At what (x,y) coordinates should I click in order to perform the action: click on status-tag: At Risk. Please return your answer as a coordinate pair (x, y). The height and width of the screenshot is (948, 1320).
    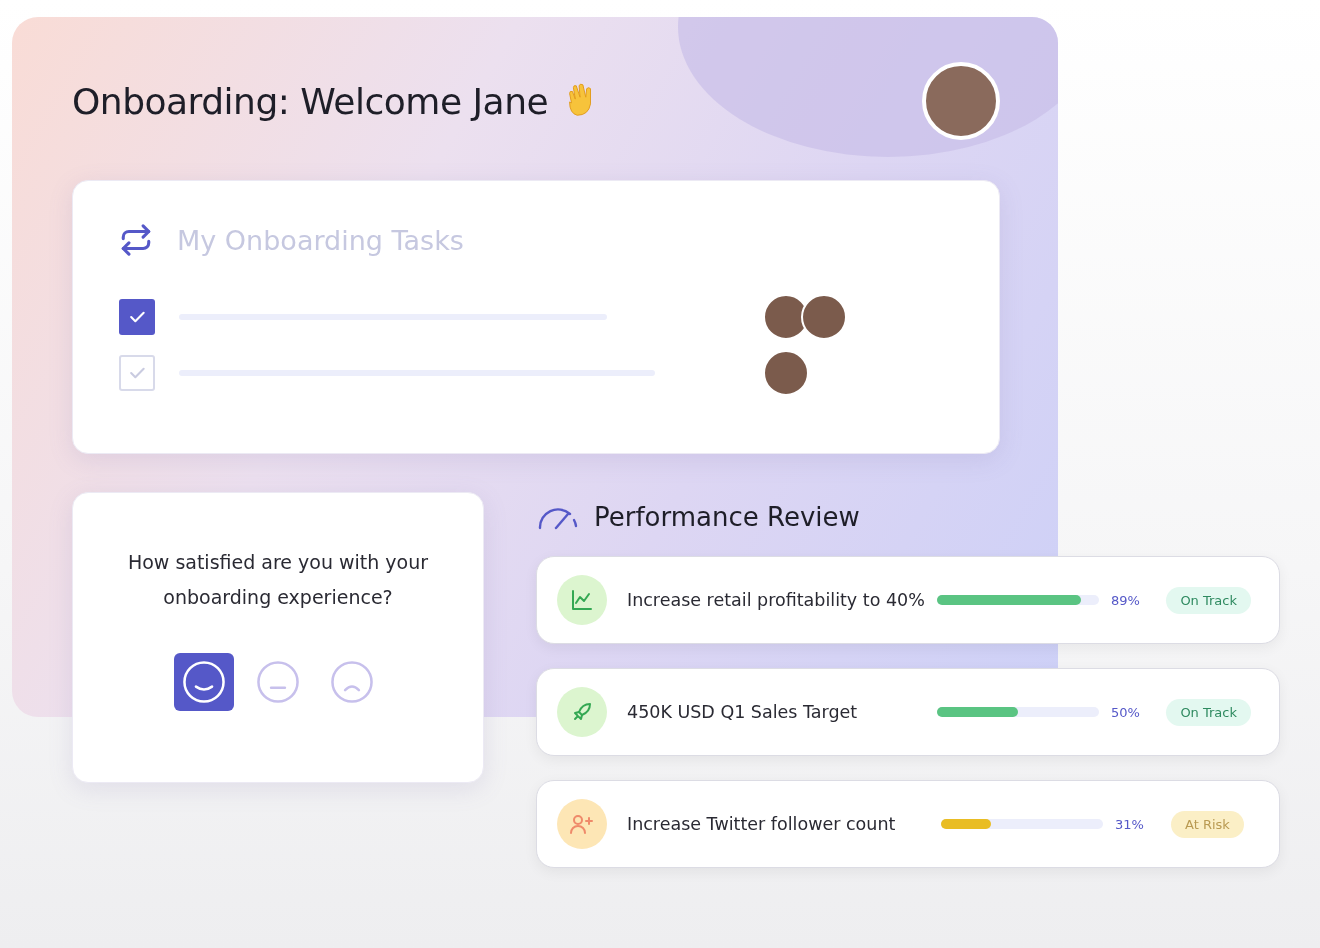
    Looking at the image, I should click on (1207, 824).